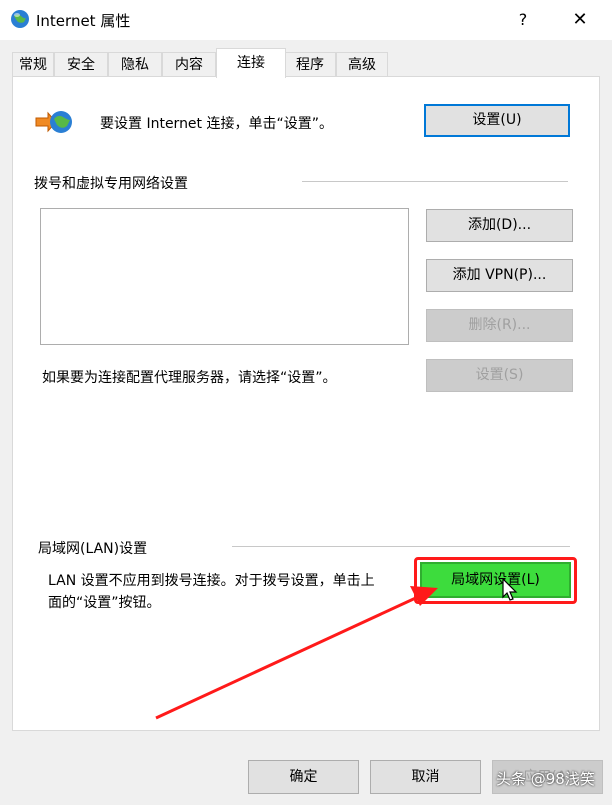 The width and height of the screenshot is (612, 805). Describe the element at coordinates (362, 64) in the screenshot. I see `tab-advanced: 高级` at that location.